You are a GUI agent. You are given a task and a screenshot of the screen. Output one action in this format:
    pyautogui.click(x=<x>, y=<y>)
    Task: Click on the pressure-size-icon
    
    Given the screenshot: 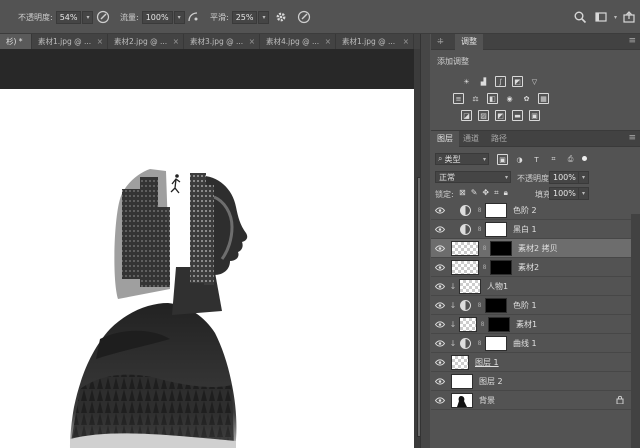 What is the action you would take?
    pyautogui.click(x=304, y=17)
    